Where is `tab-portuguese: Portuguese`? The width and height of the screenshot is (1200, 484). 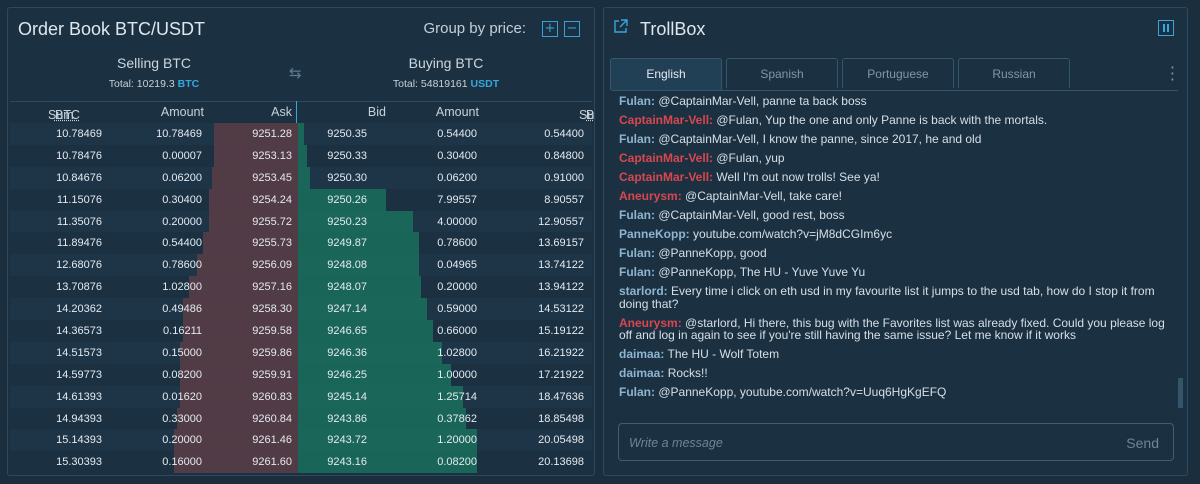 tab-portuguese: Portuguese is located at coordinates (898, 73).